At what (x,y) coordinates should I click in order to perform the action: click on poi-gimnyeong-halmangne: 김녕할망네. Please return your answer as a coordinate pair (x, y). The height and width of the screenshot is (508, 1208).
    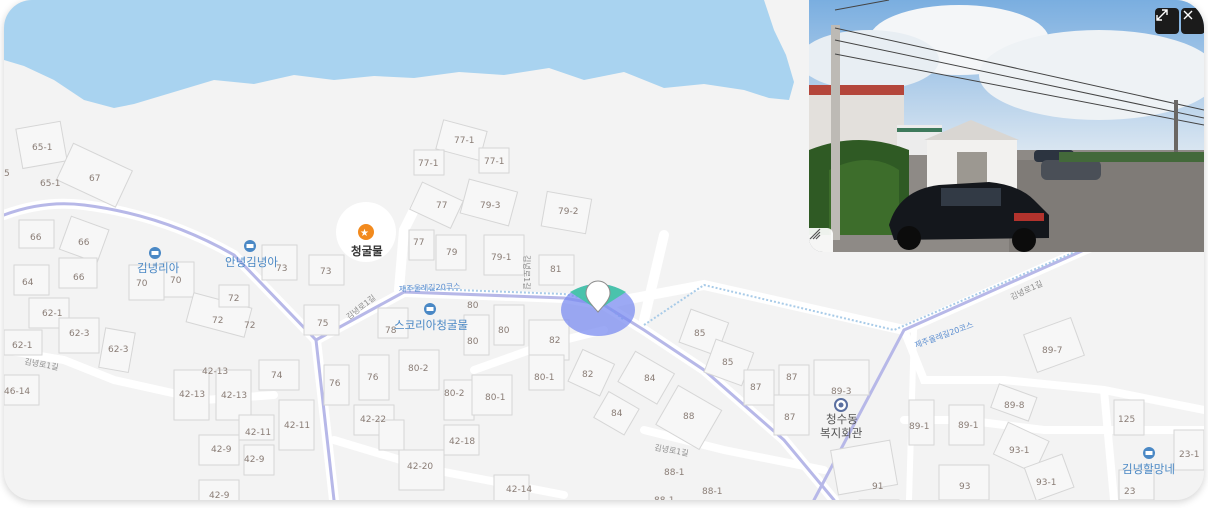
    Looking at the image, I should click on (1148, 461).